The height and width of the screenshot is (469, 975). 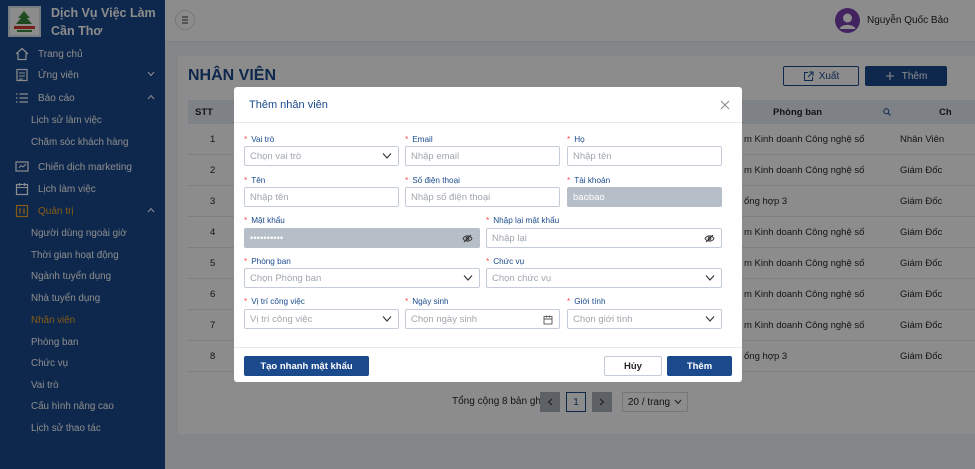 What do you see at coordinates (259, 139) in the screenshot?
I see `role-label: * Vai trò` at bounding box center [259, 139].